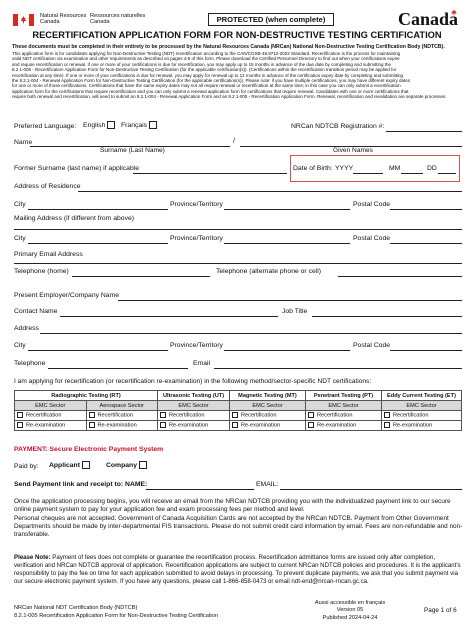 The width and height of the screenshot is (474, 630). What do you see at coordinates (193, 415) in the screenshot?
I see `ut-emc-recert: Recertification` at bounding box center [193, 415].